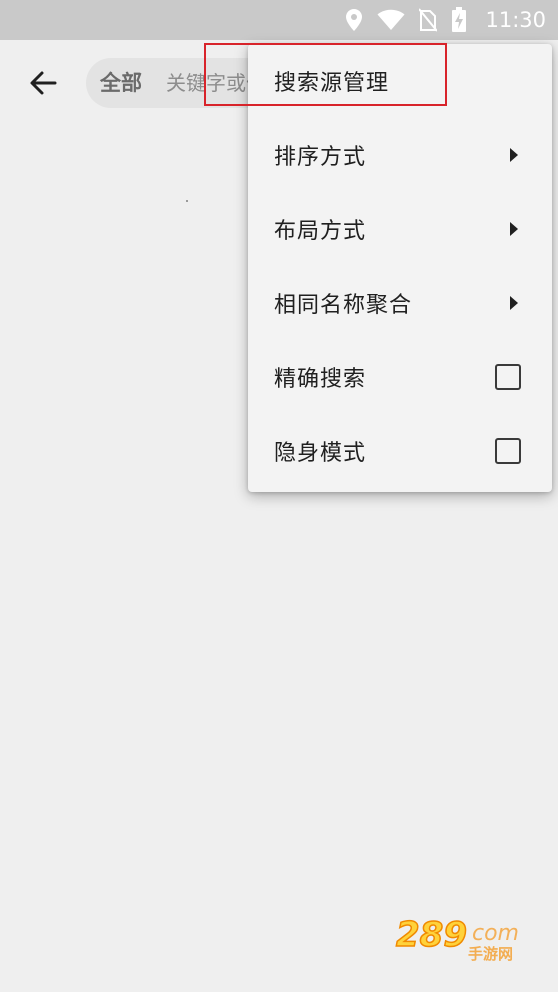 This screenshot has width=558, height=992. Describe the element at coordinates (508, 451) in the screenshot. I see `incognito-mode-checkbox` at that location.